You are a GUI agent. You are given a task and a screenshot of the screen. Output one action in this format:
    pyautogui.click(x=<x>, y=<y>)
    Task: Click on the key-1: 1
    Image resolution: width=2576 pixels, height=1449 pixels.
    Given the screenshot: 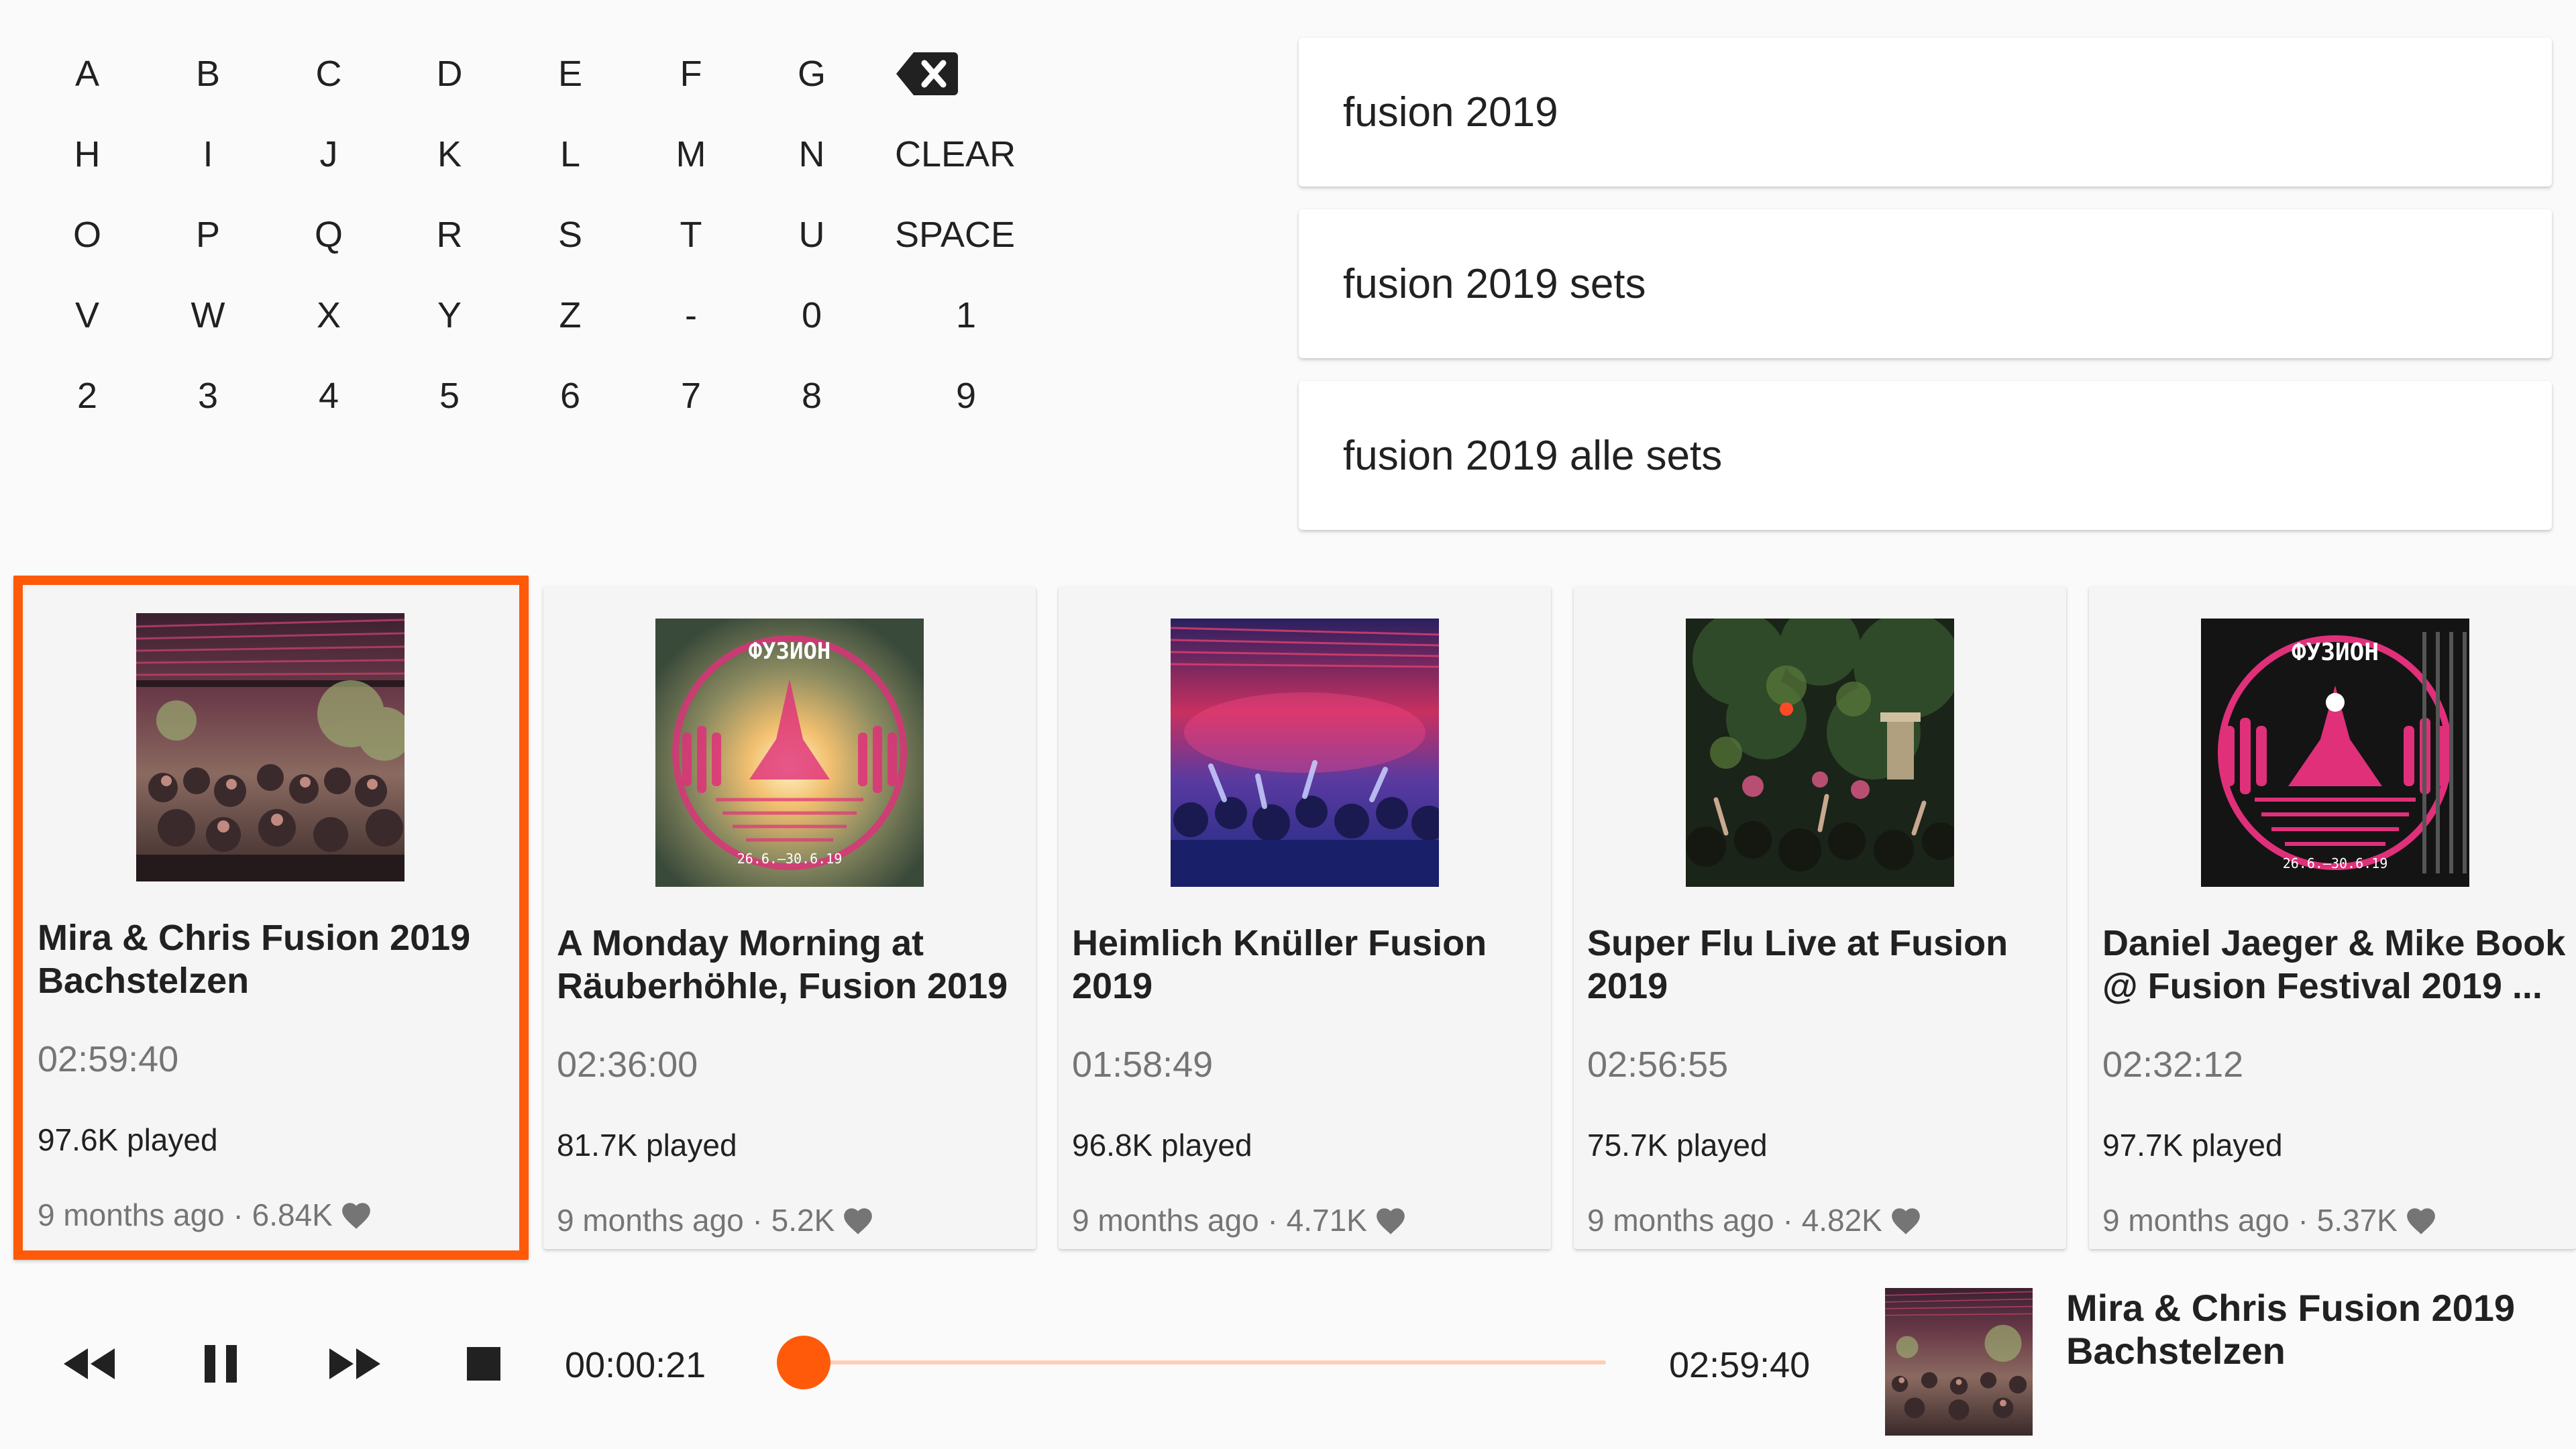 What is the action you would take?
    pyautogui.click(x=966, y=315)
    